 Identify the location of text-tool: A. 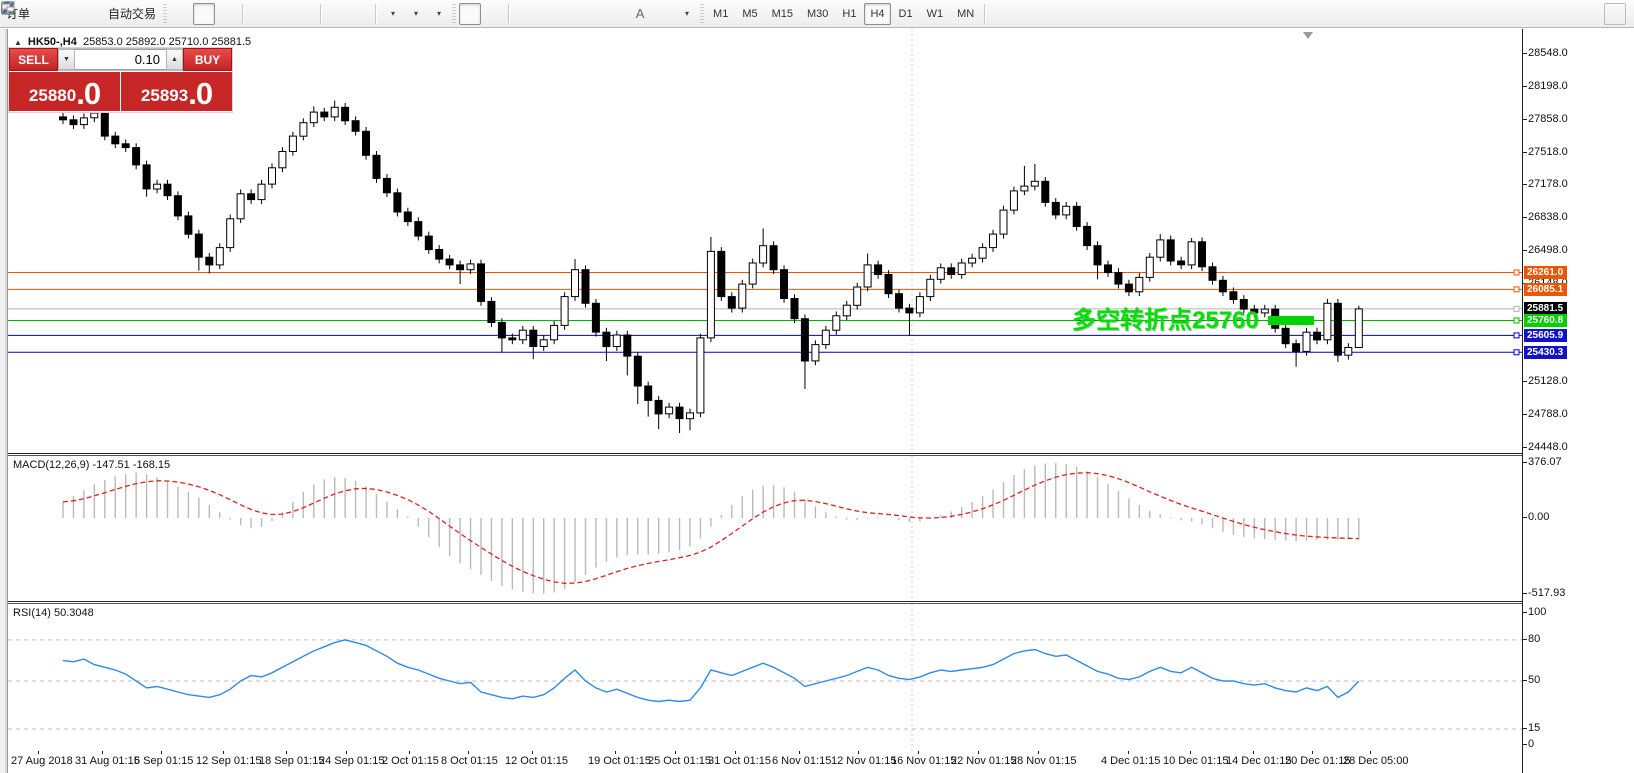
(640, 14).